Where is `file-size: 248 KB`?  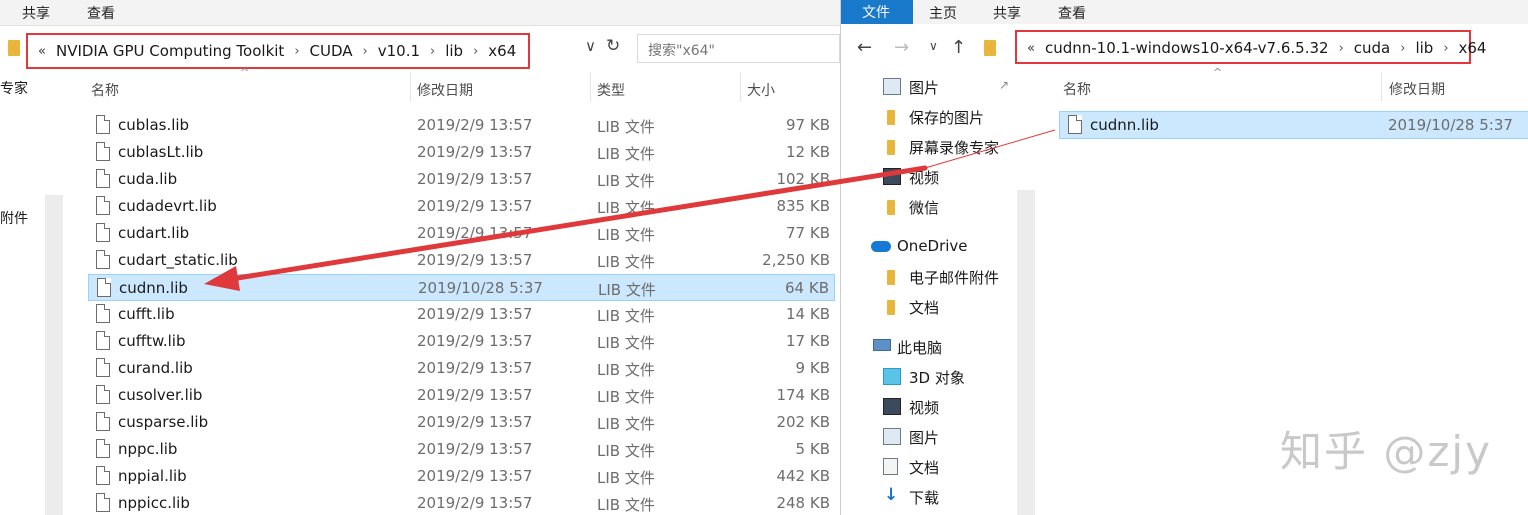 file-size: 248 KB is located at coordinates (803, 503).